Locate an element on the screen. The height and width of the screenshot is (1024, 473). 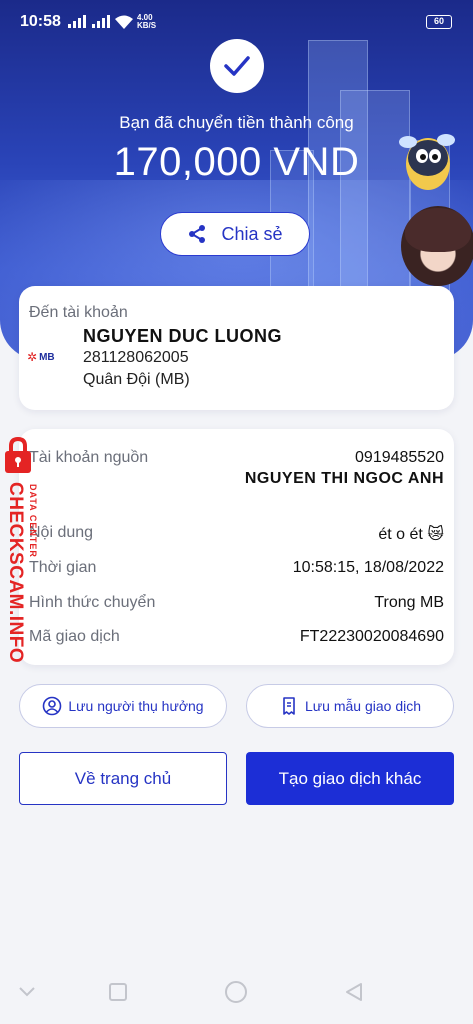
back-icon is located at coordinates (354, 992).